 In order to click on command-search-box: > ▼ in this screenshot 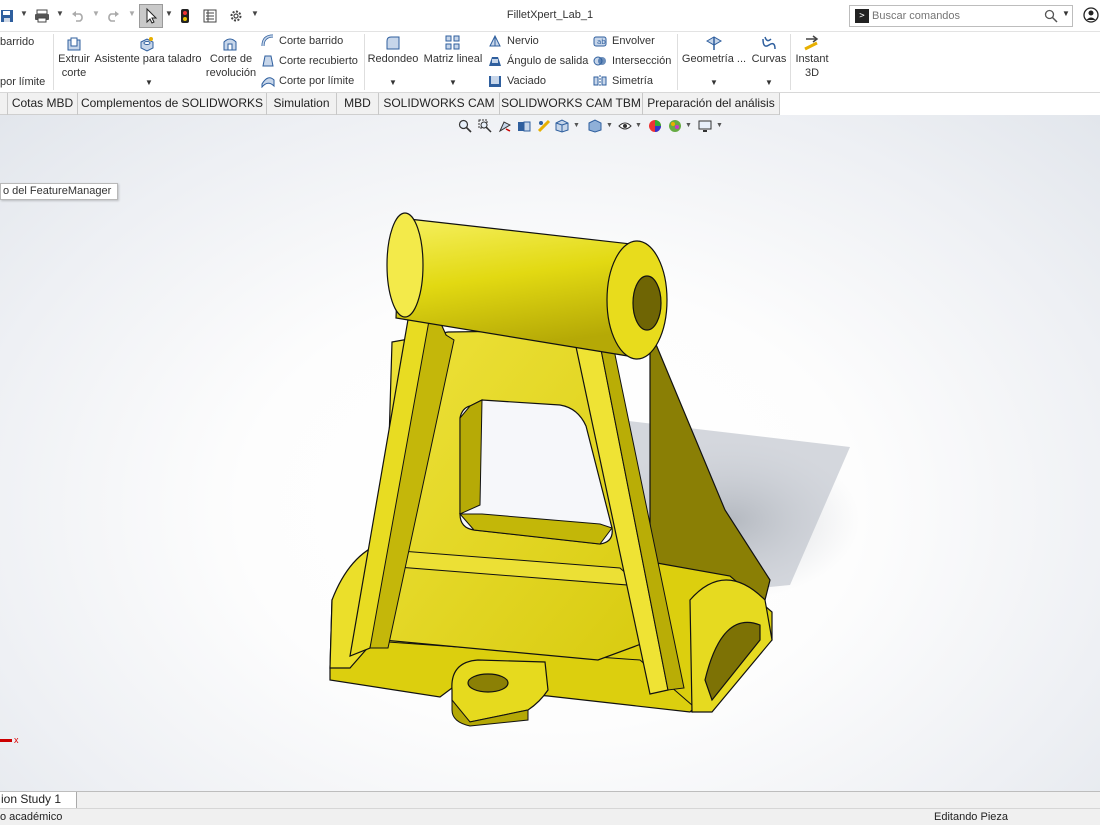, I will do `click(961, 16)`.